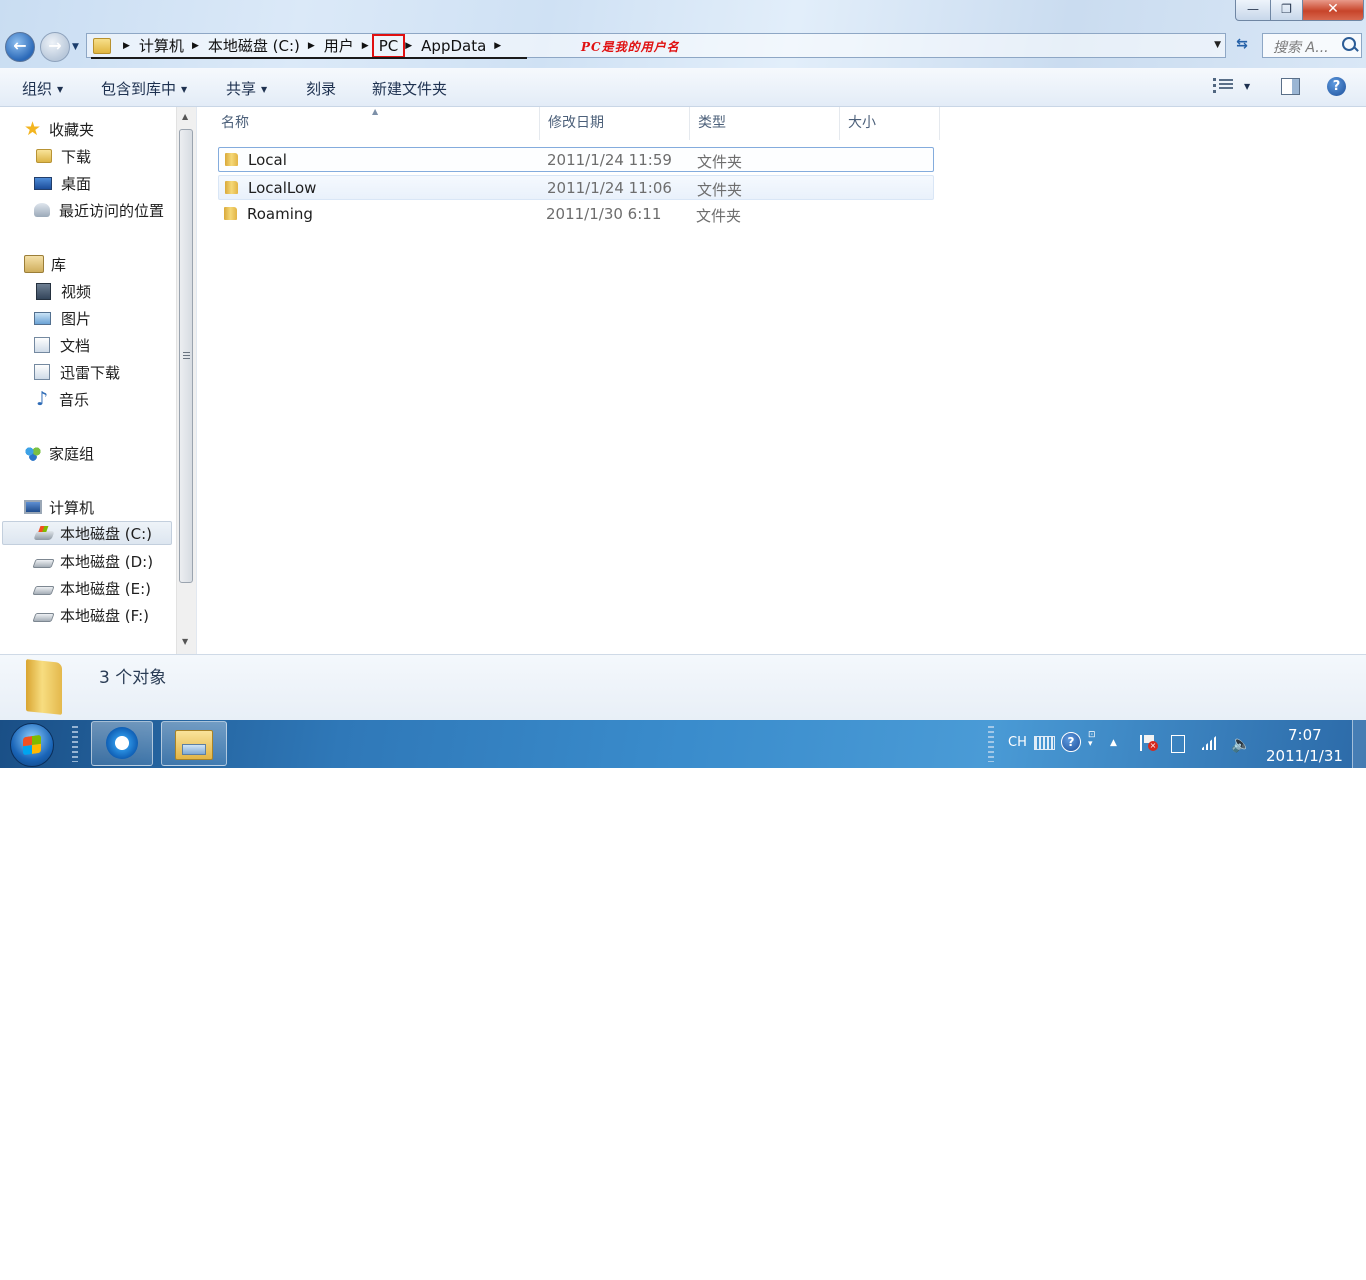 This screenshot has height=1280, width=1366. I want to click on nav-recent-places: 最近访问的位置, so click(99, 210).